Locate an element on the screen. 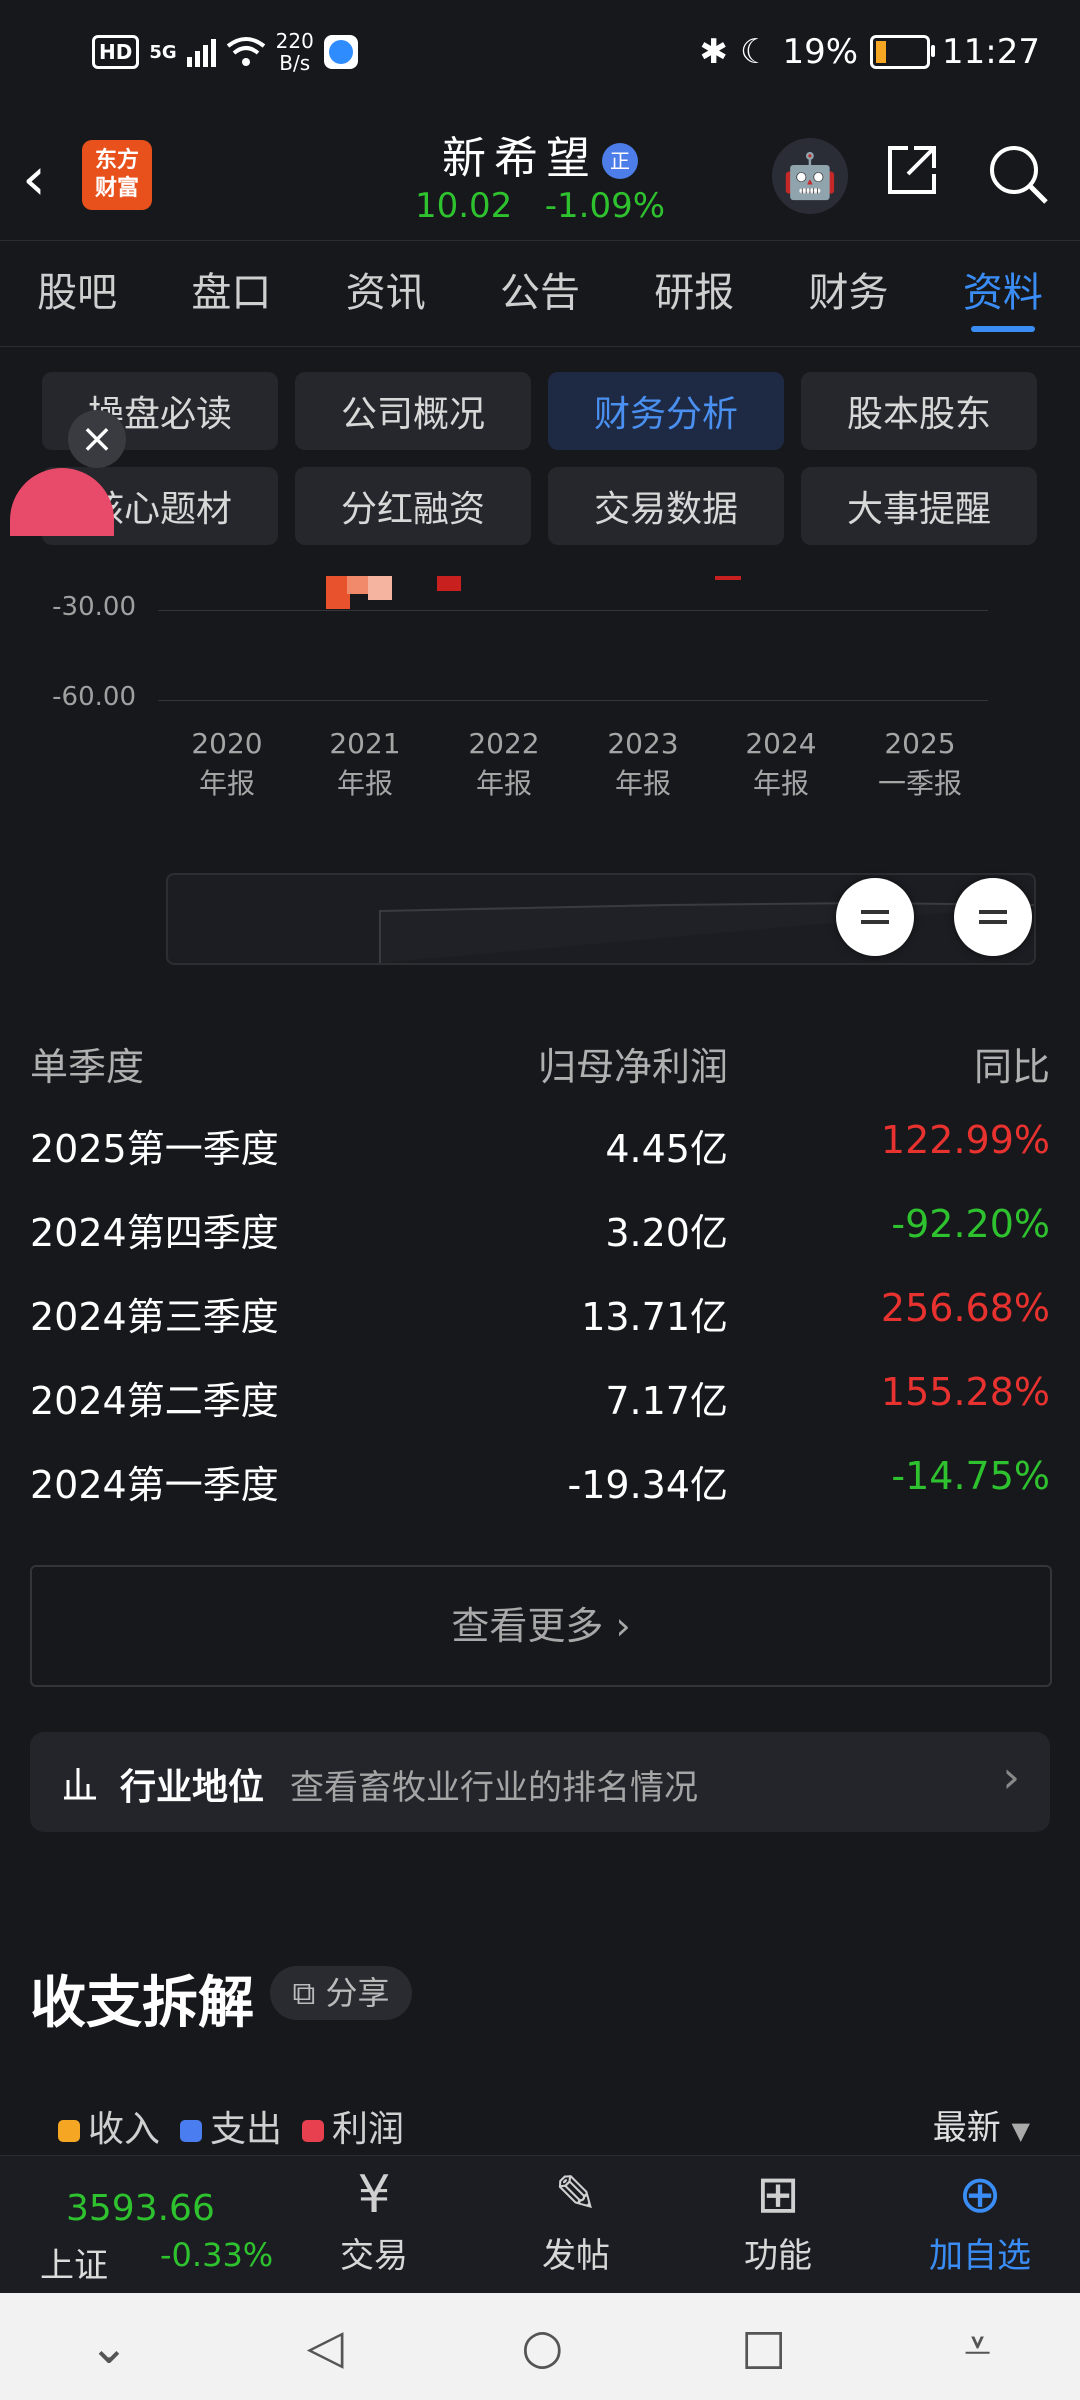  chip-shareholders: 股本股东 is located at coordinates (919, 411).